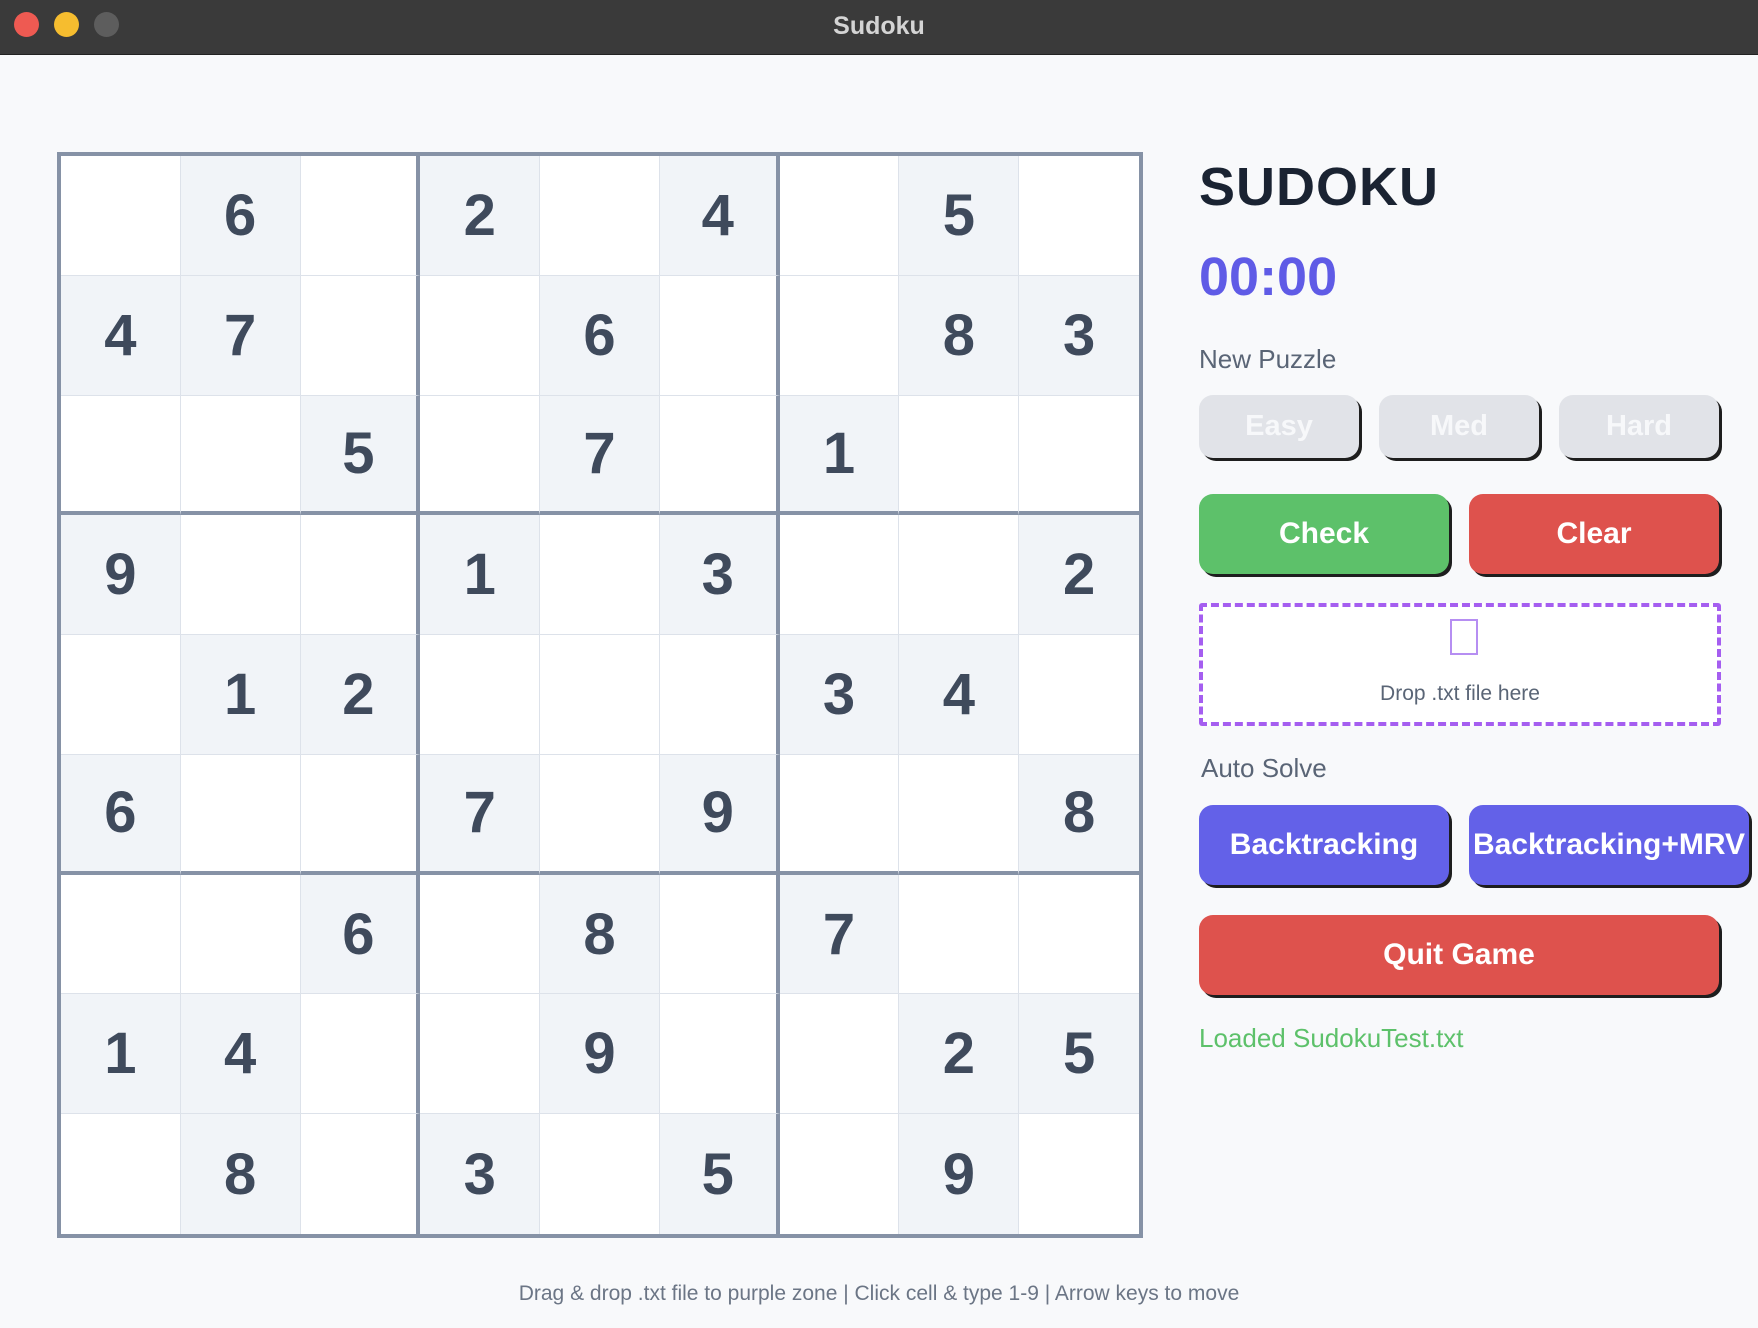 The image size is (1758, 1328). What do you see at coordinates (879, 26) in the screenshot?
I see `window-title: Sudoku` at bounding box center [879, 26].